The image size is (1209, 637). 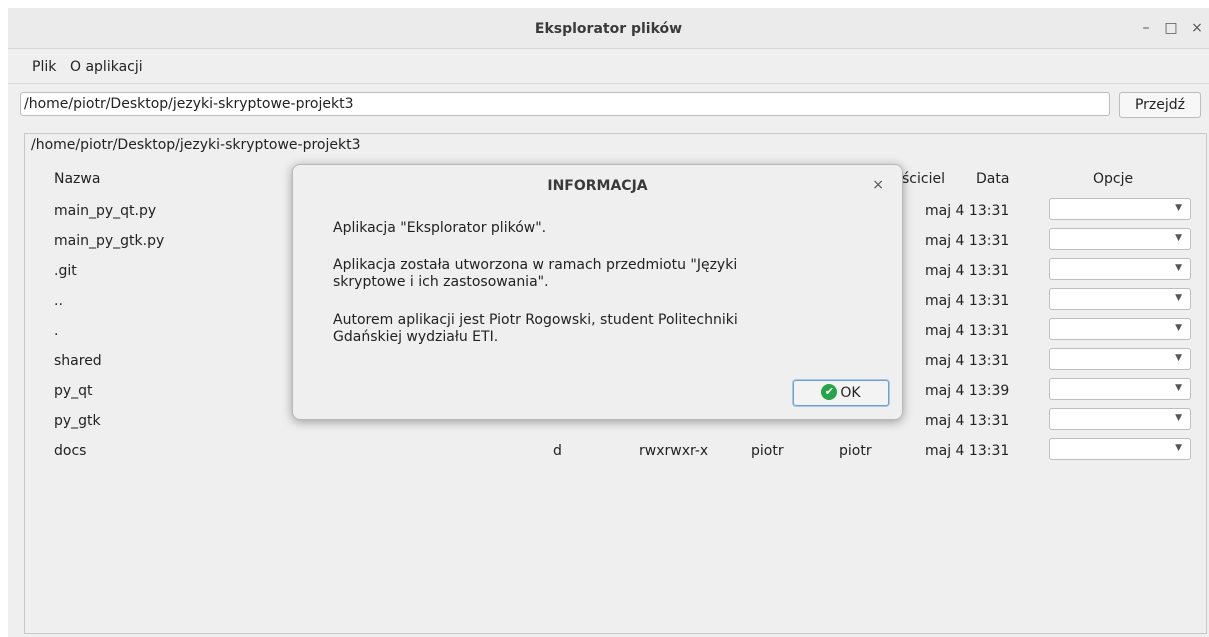 I want to click on dialog-close-icon: ×, so click(x=878, y=185).